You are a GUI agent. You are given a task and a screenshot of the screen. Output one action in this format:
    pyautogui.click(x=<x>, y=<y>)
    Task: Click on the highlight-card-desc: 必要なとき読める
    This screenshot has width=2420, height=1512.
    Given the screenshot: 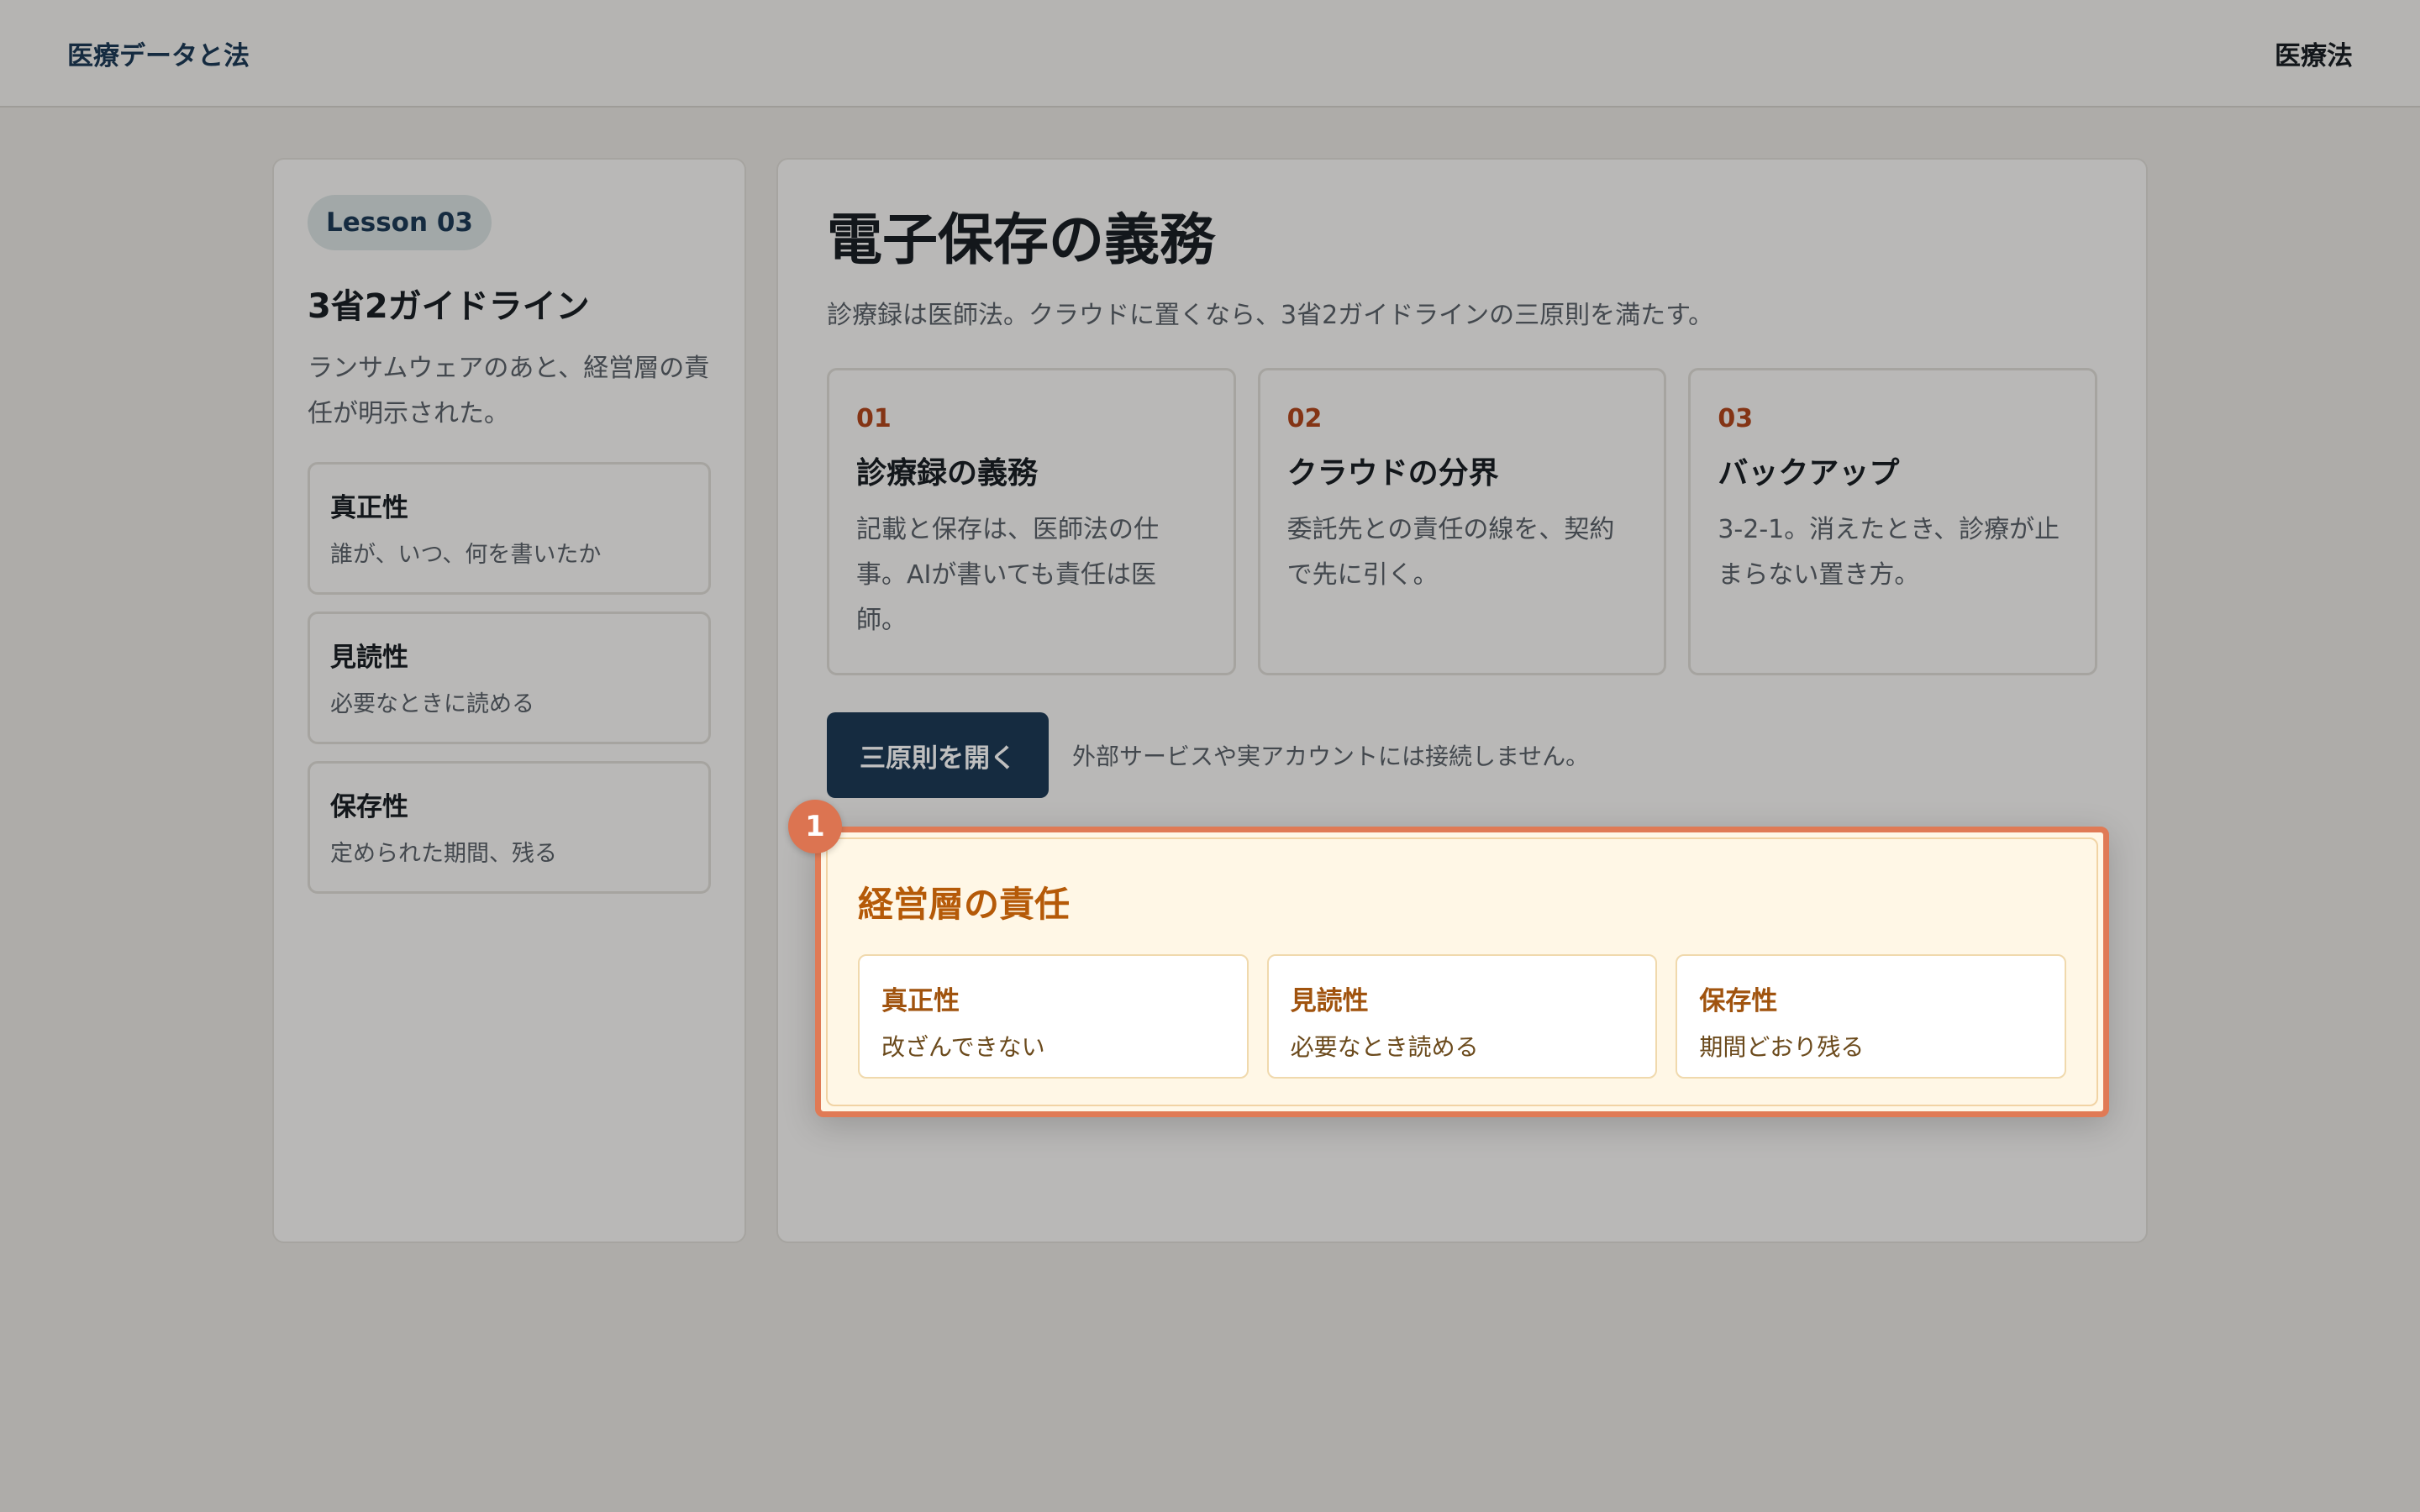 What is the action you would take?
    pyautogui.click(x=1384, y=1047)
    